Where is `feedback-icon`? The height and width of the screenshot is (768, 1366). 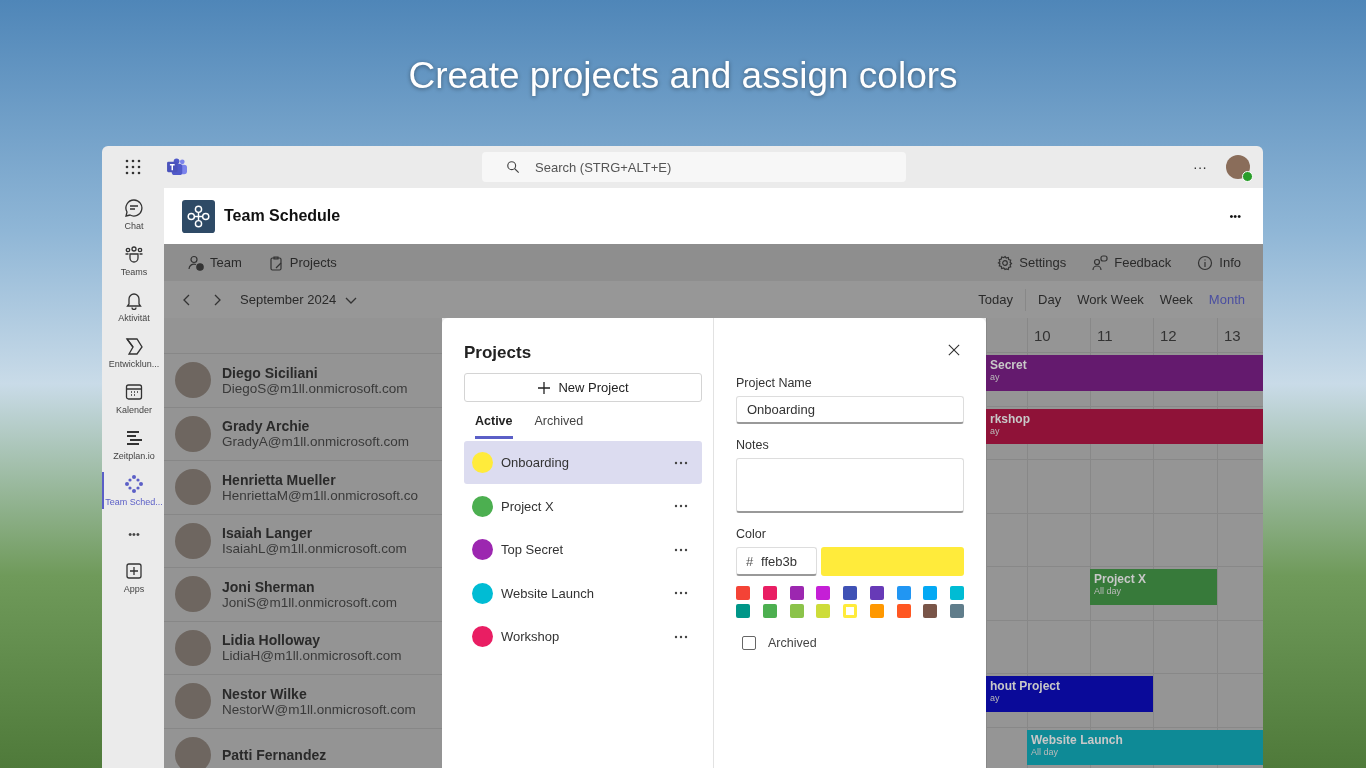 feedback-icon is located at coordinates (1100, 262).